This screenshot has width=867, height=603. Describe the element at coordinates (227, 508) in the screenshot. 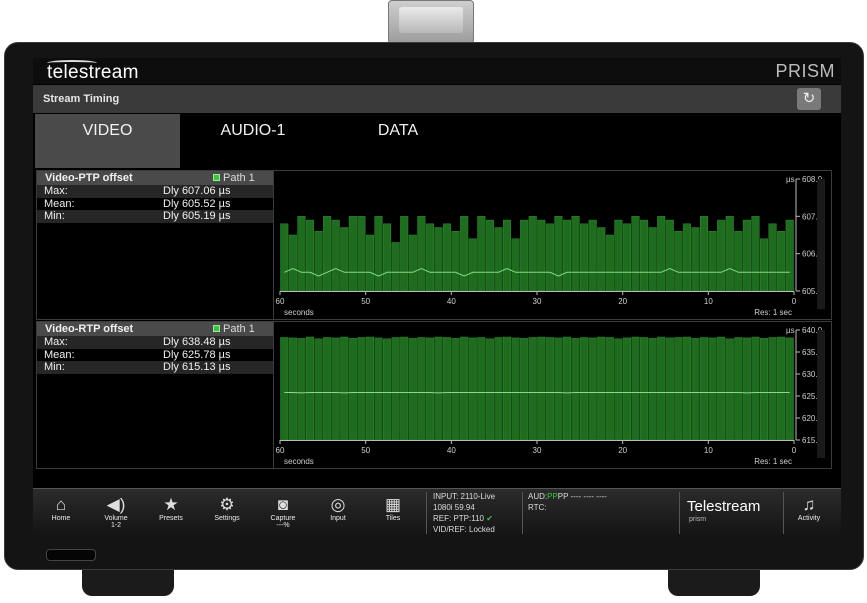

I see `nav-settings-button: ⚙ Settings` at that location.